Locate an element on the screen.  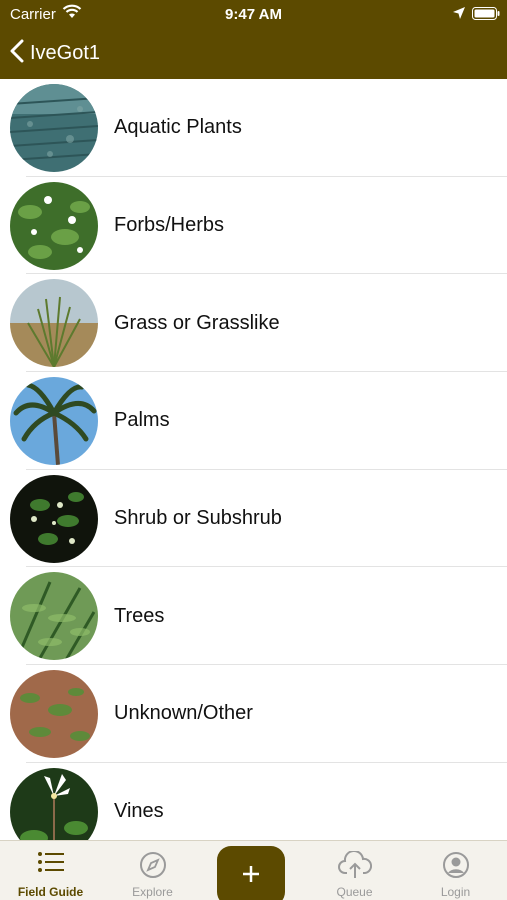
list-item-forbs-herbs: Forbs/Herbs is located at coordinates (253, 226).